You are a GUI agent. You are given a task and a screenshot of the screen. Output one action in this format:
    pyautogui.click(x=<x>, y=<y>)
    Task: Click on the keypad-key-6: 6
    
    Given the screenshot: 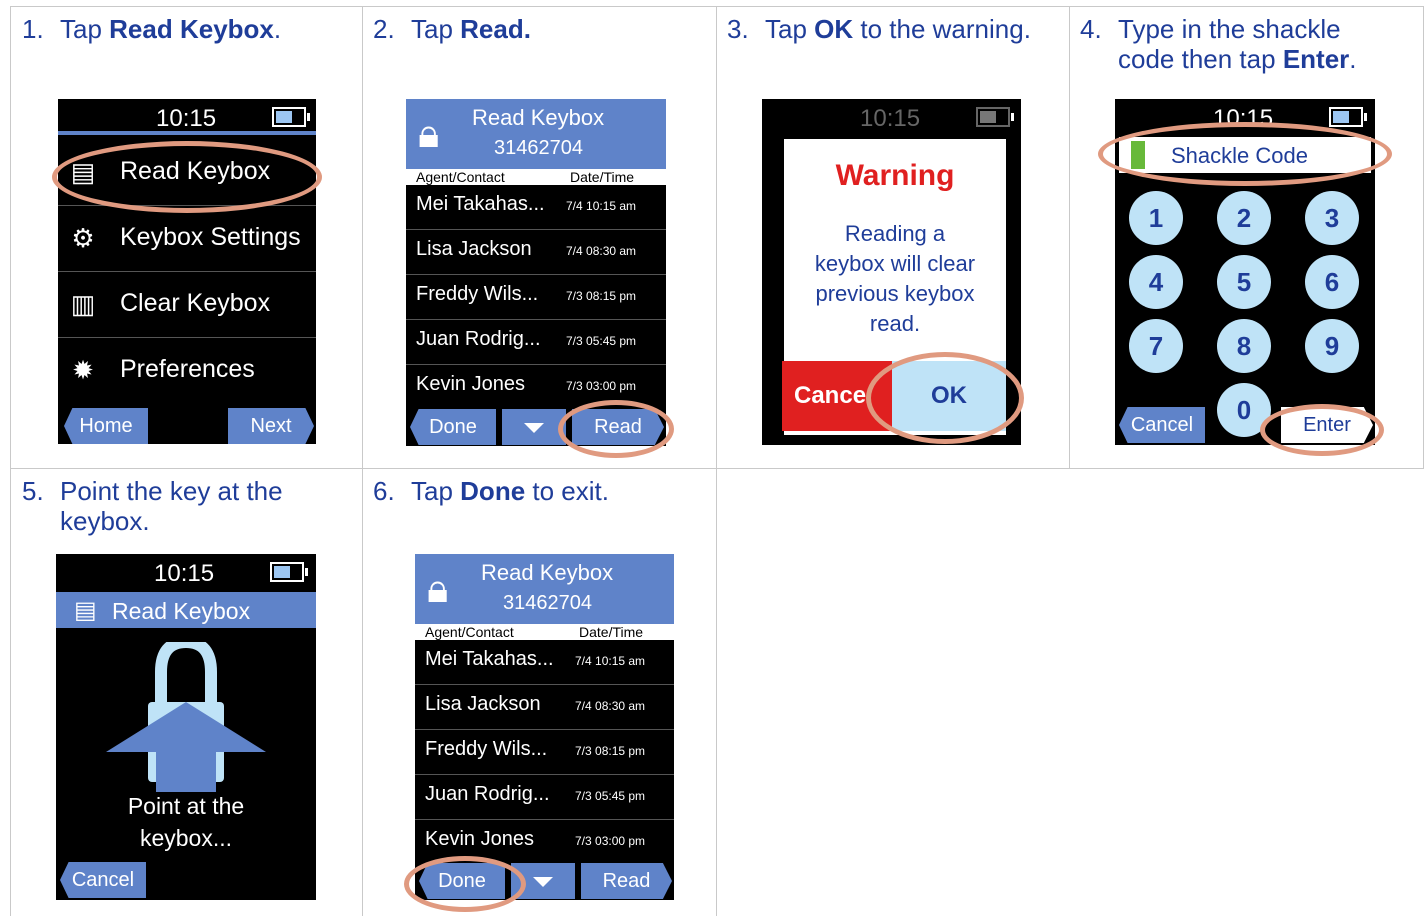 What is the action you would take?
    pyautogui.click(x=1332, y=282)
    